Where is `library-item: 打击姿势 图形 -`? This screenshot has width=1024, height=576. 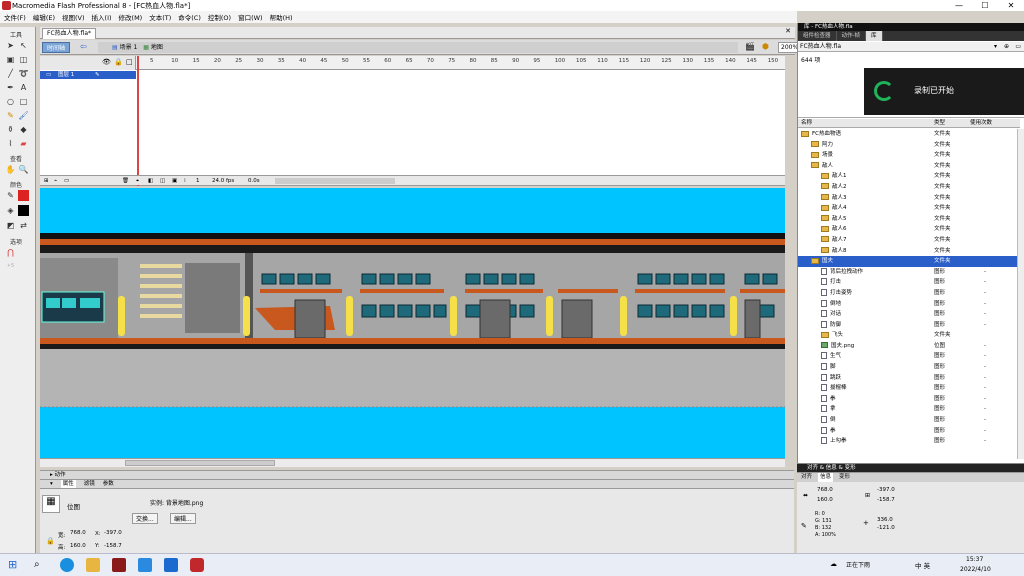
library-item: 打击姿势 图形 - is located at coordinates (907, 293).